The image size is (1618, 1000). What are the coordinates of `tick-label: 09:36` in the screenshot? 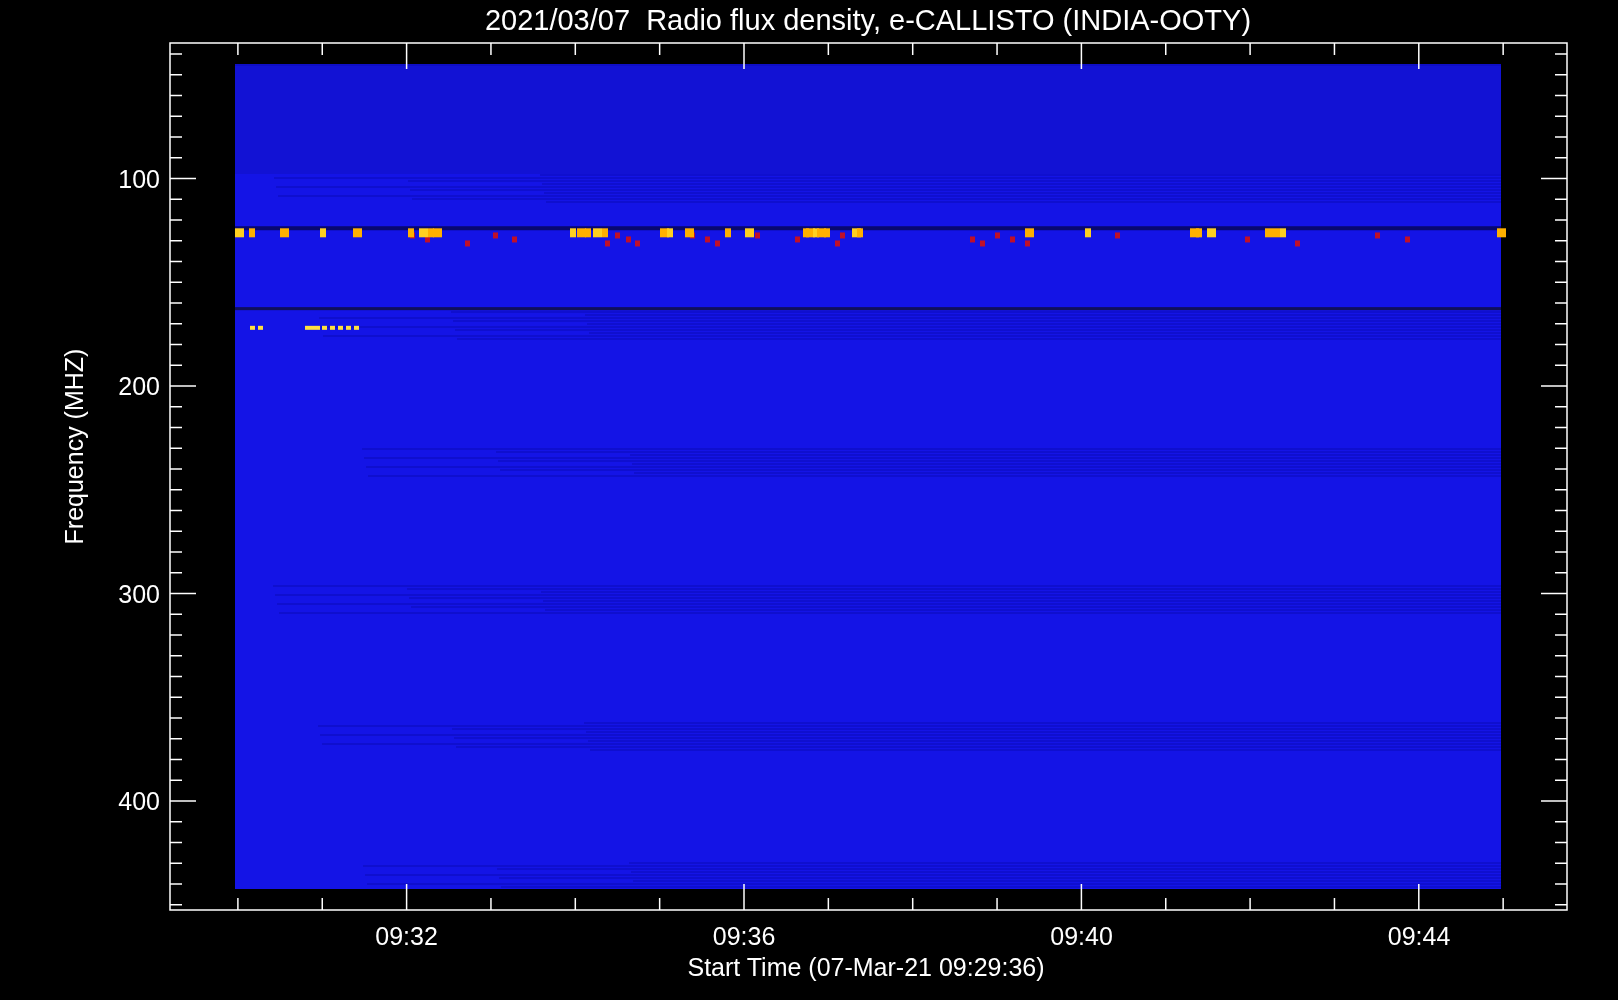 It's located at (744, 936).